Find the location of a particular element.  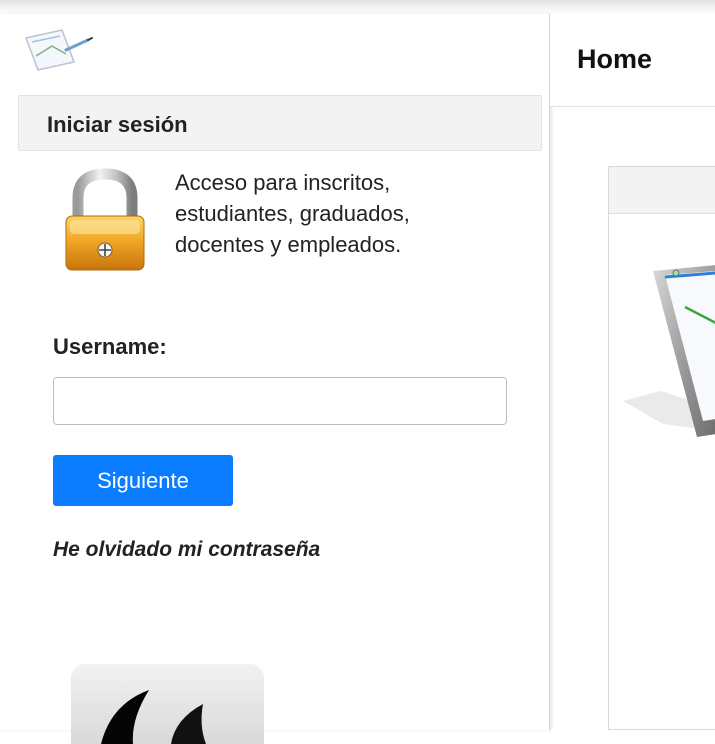

main-header: Home is located at coordinates (632, 60).